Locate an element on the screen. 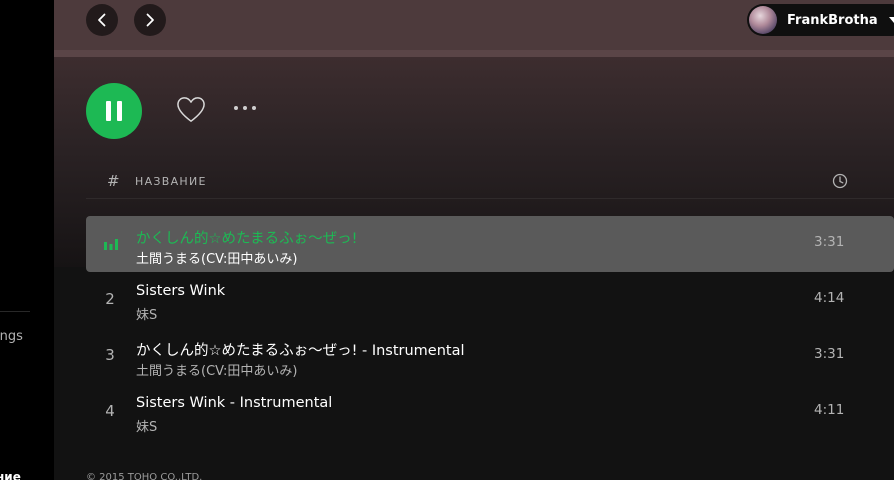  track-number: 3 is located at coordinates (110, 355).